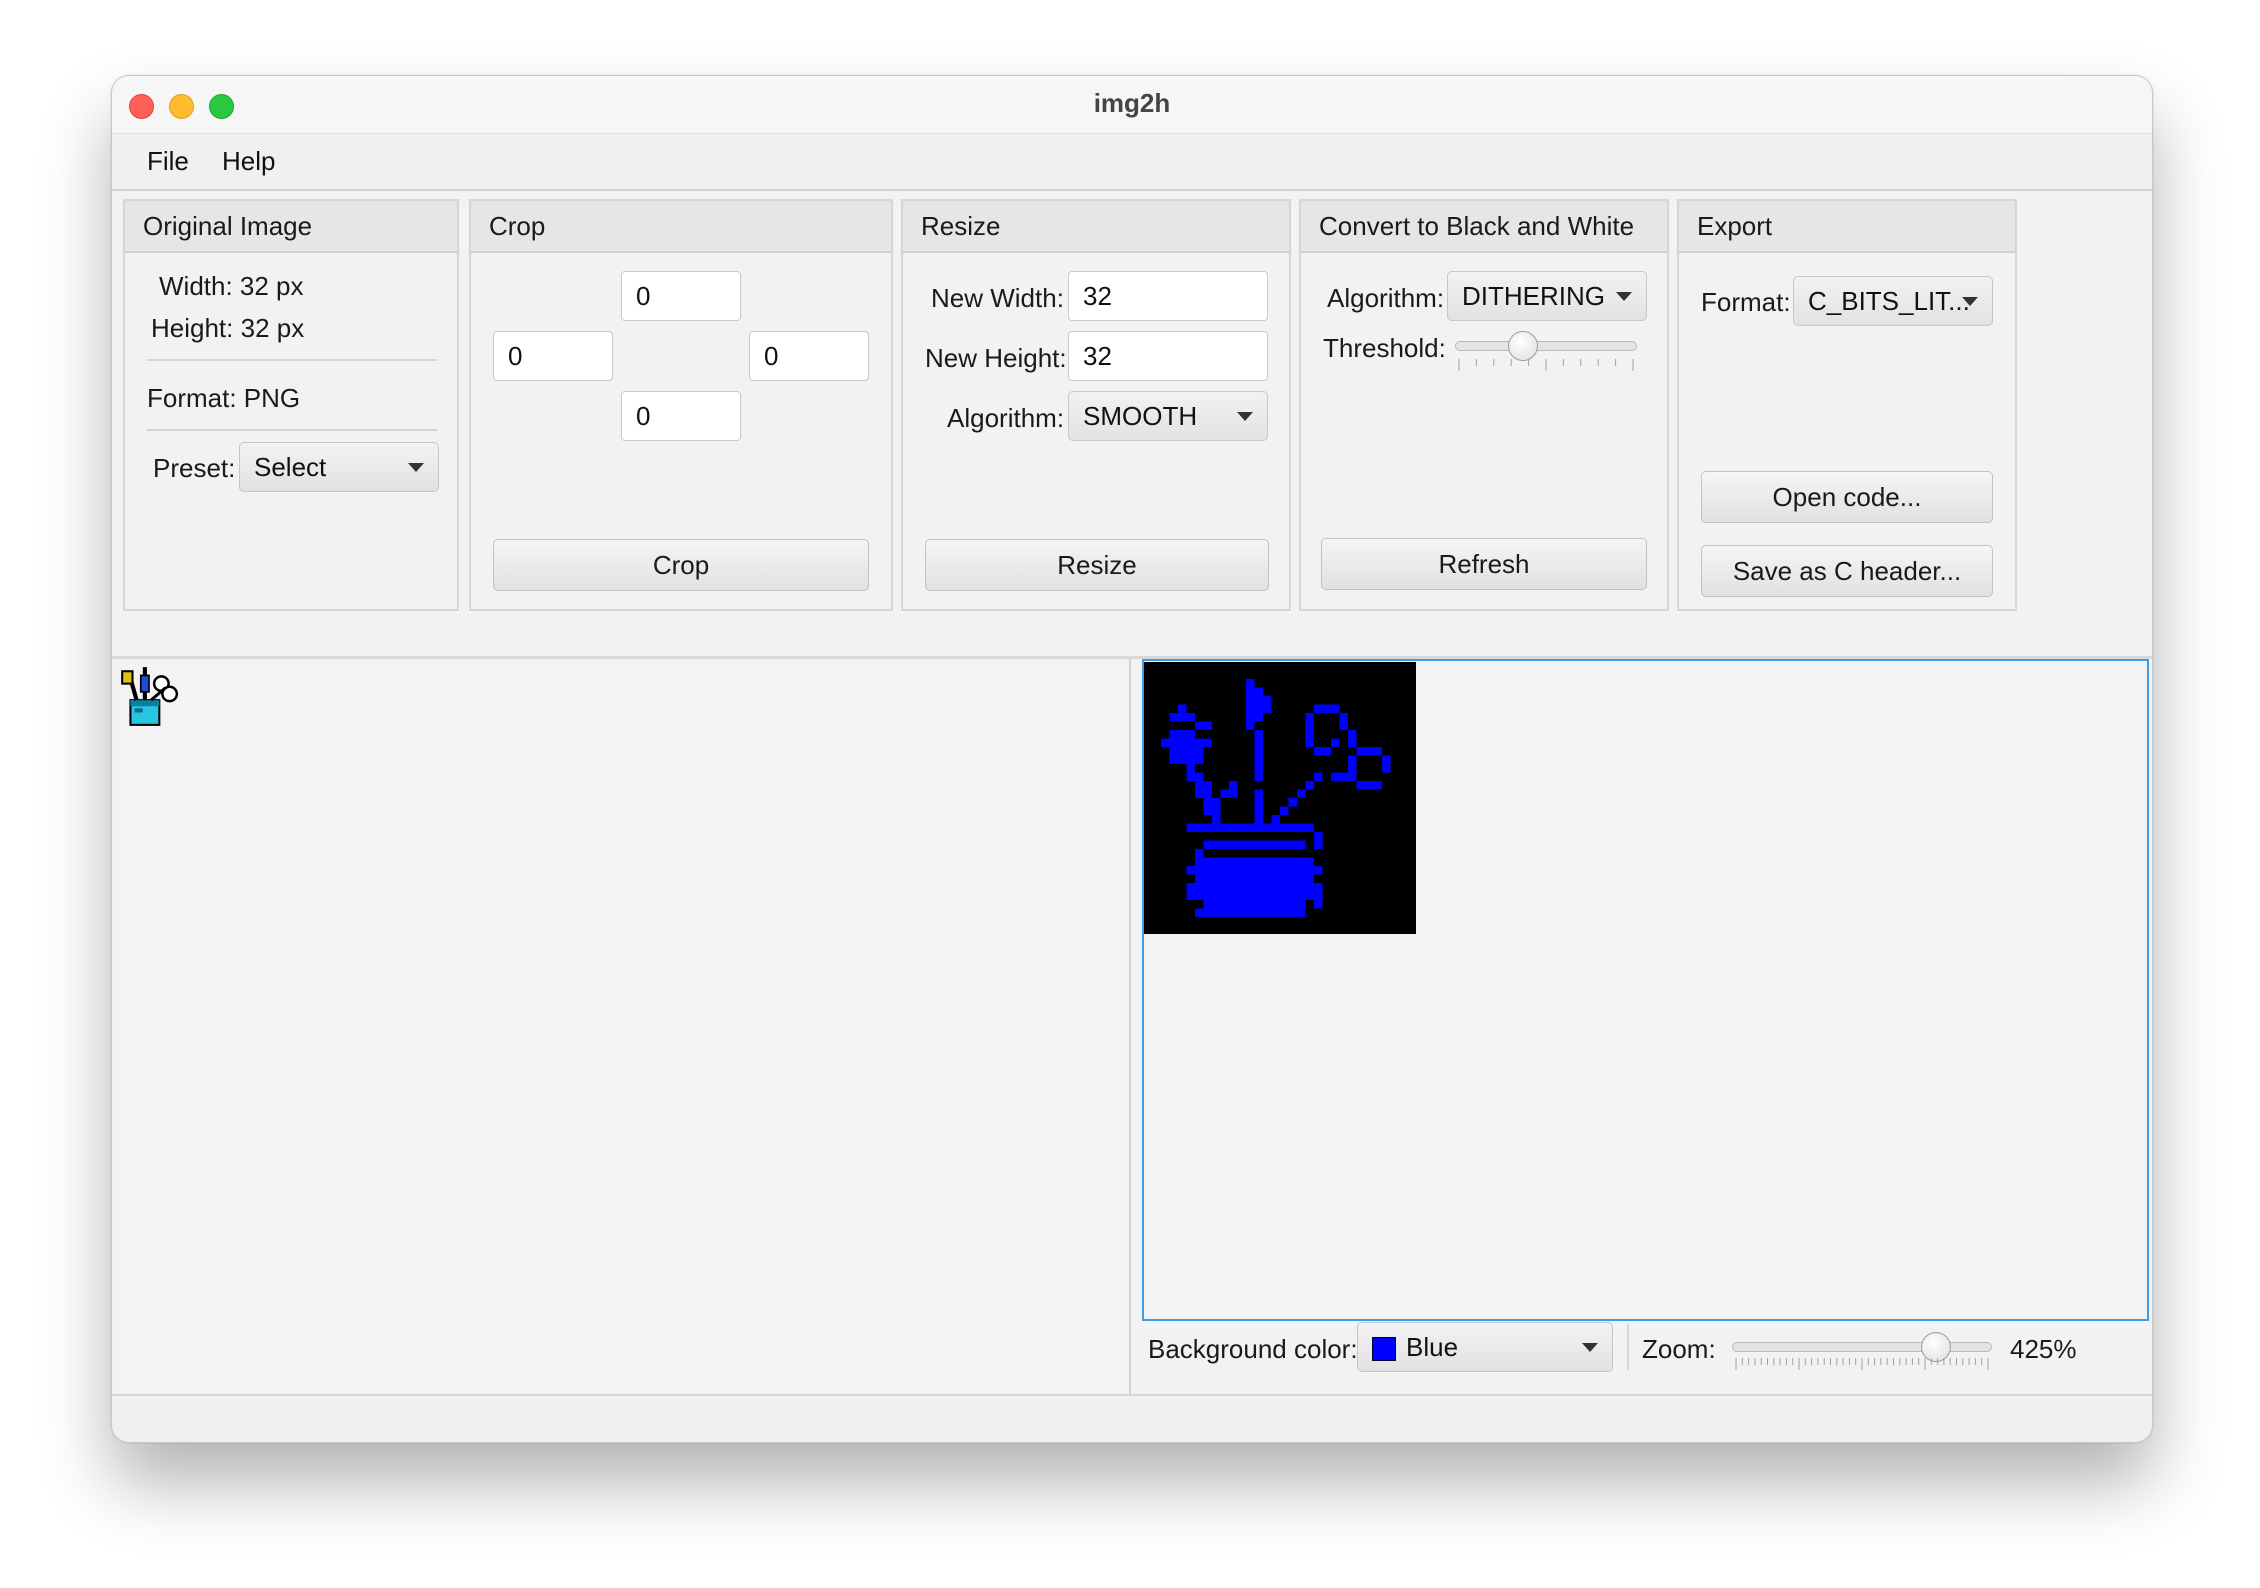 This screenshot has width=2260, height=1588. What do you see at coordinates (1432, 1347) in the screenshot?
I see `background-color-value: Blue` at bounding box center [1432, 1347].